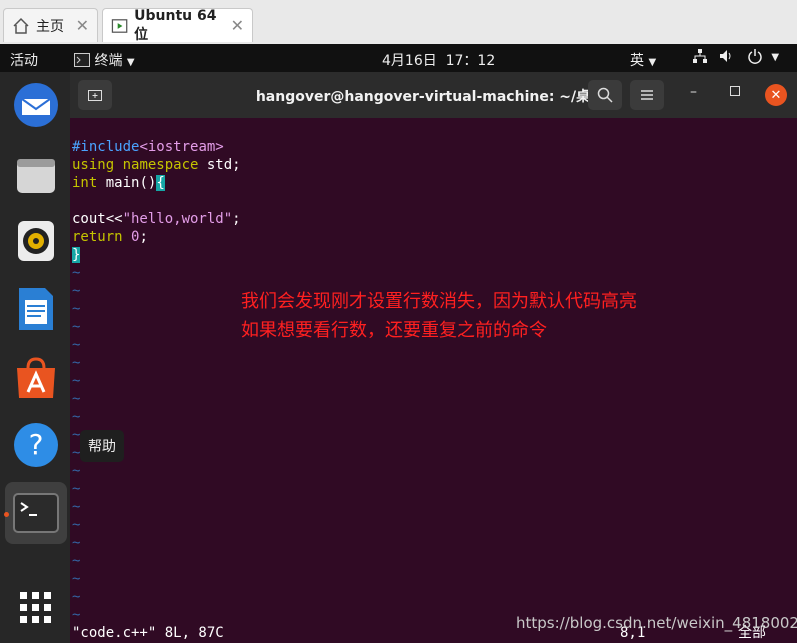  I want to click on dock-thunderbird, so click(36, 105).